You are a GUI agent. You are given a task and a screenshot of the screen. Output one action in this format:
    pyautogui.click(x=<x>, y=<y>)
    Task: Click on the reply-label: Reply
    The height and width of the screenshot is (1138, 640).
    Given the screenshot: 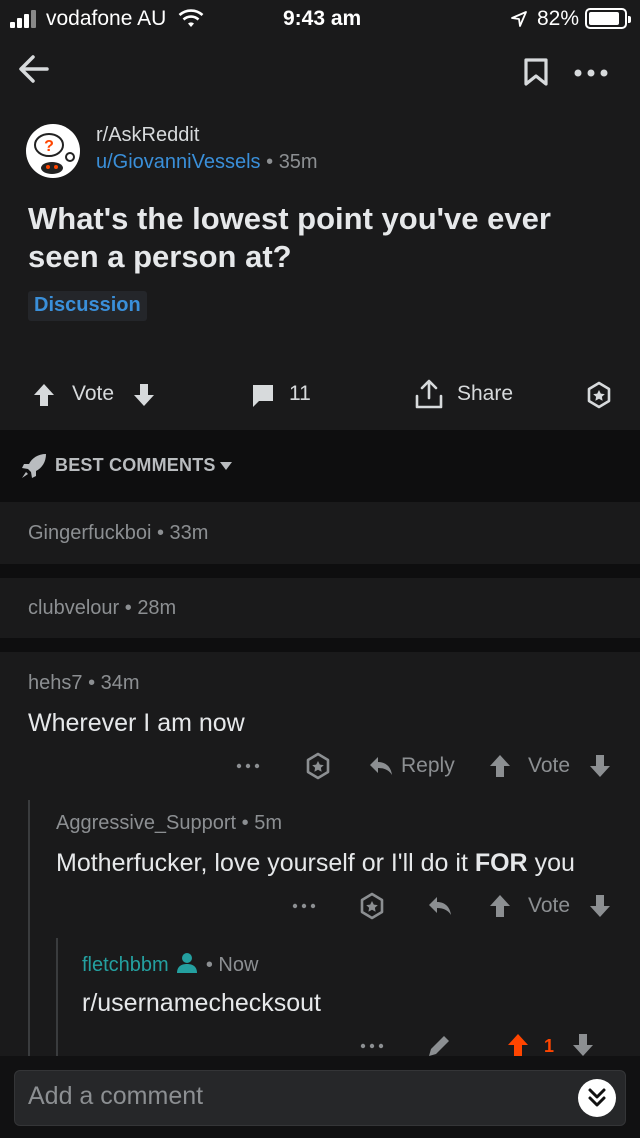 What is the action you would take?
    pyautogui.click(x=428, y=766)
    